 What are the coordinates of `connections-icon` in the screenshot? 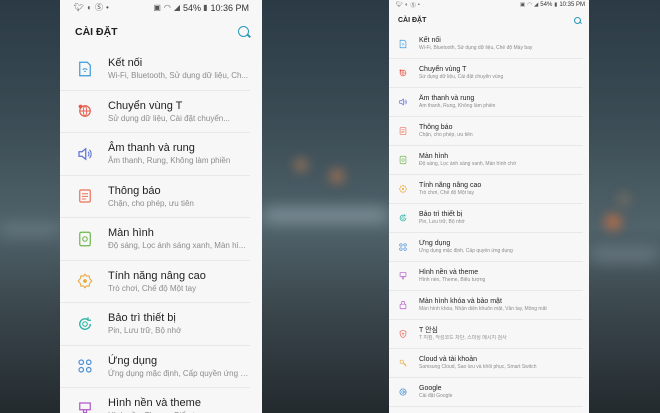 It's located at (403, 44).